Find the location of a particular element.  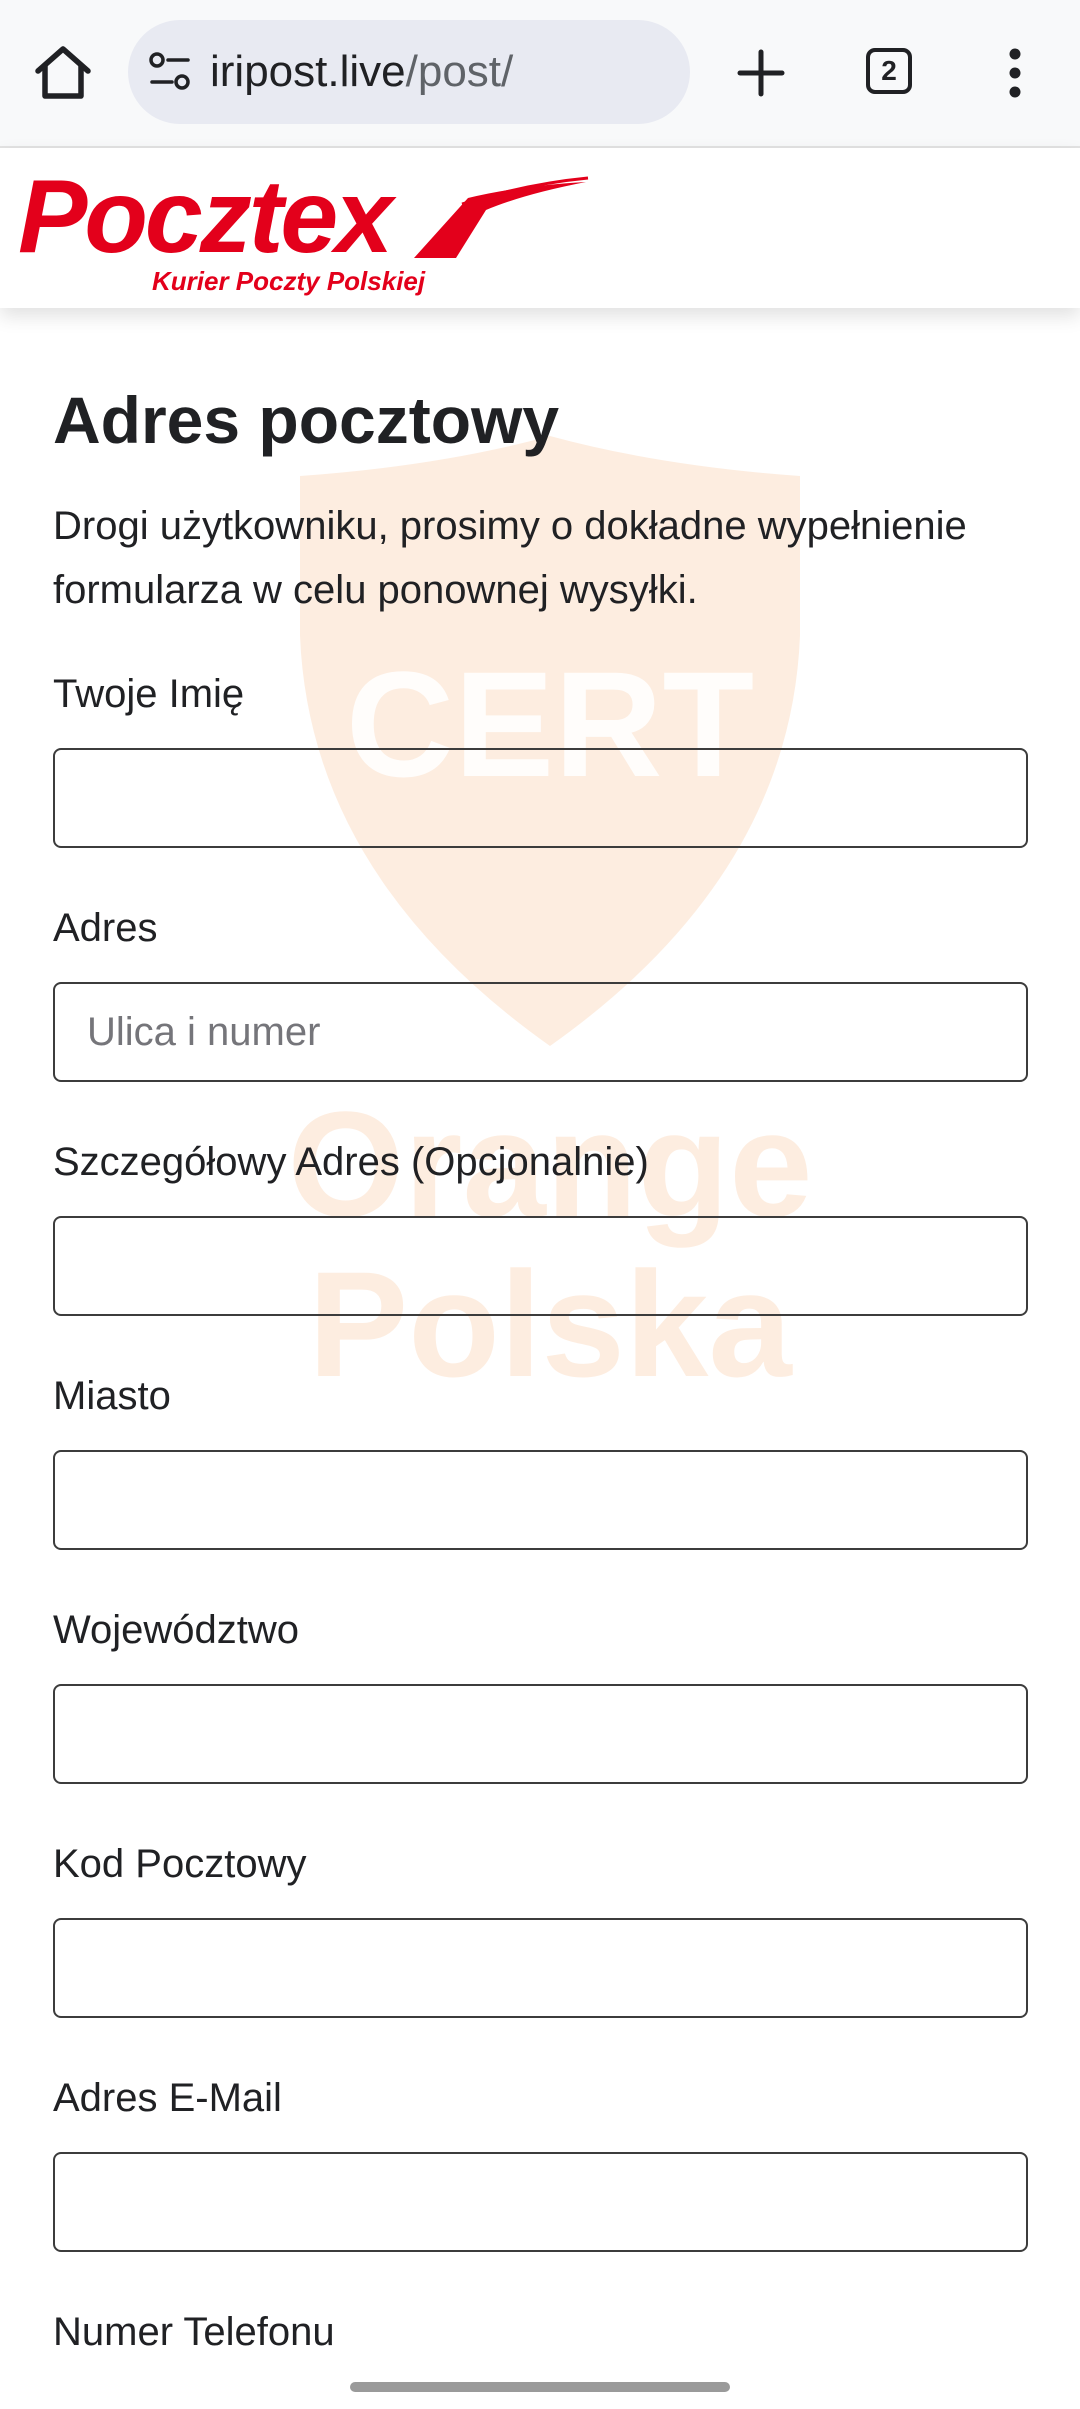

label-city: Miasto is located at coordinates (112, 1396).